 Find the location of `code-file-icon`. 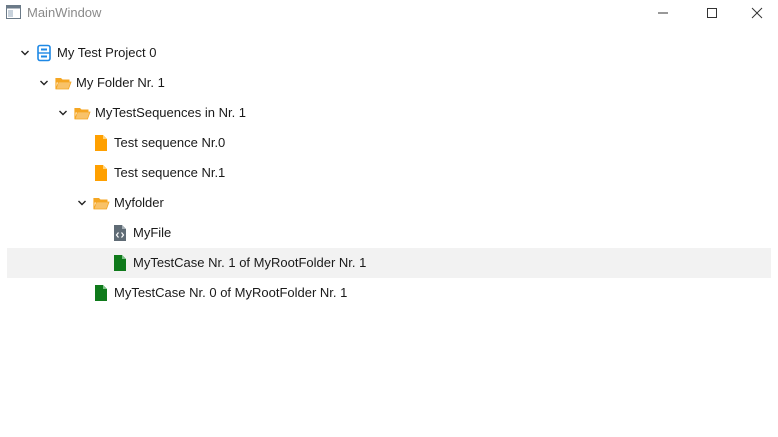

code-file-icon is located at coordinates (120, 233).